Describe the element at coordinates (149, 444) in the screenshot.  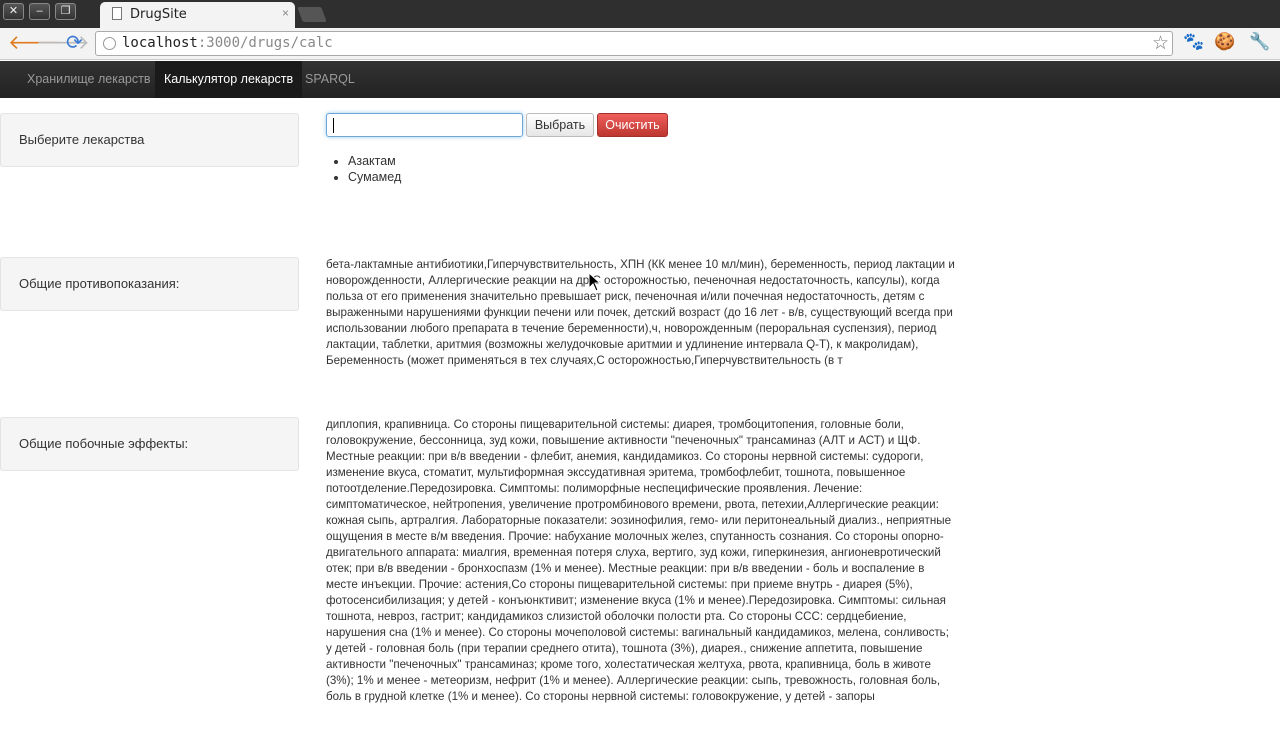
I see `side-effects-label: Общие побочные эффекты:` at that location.